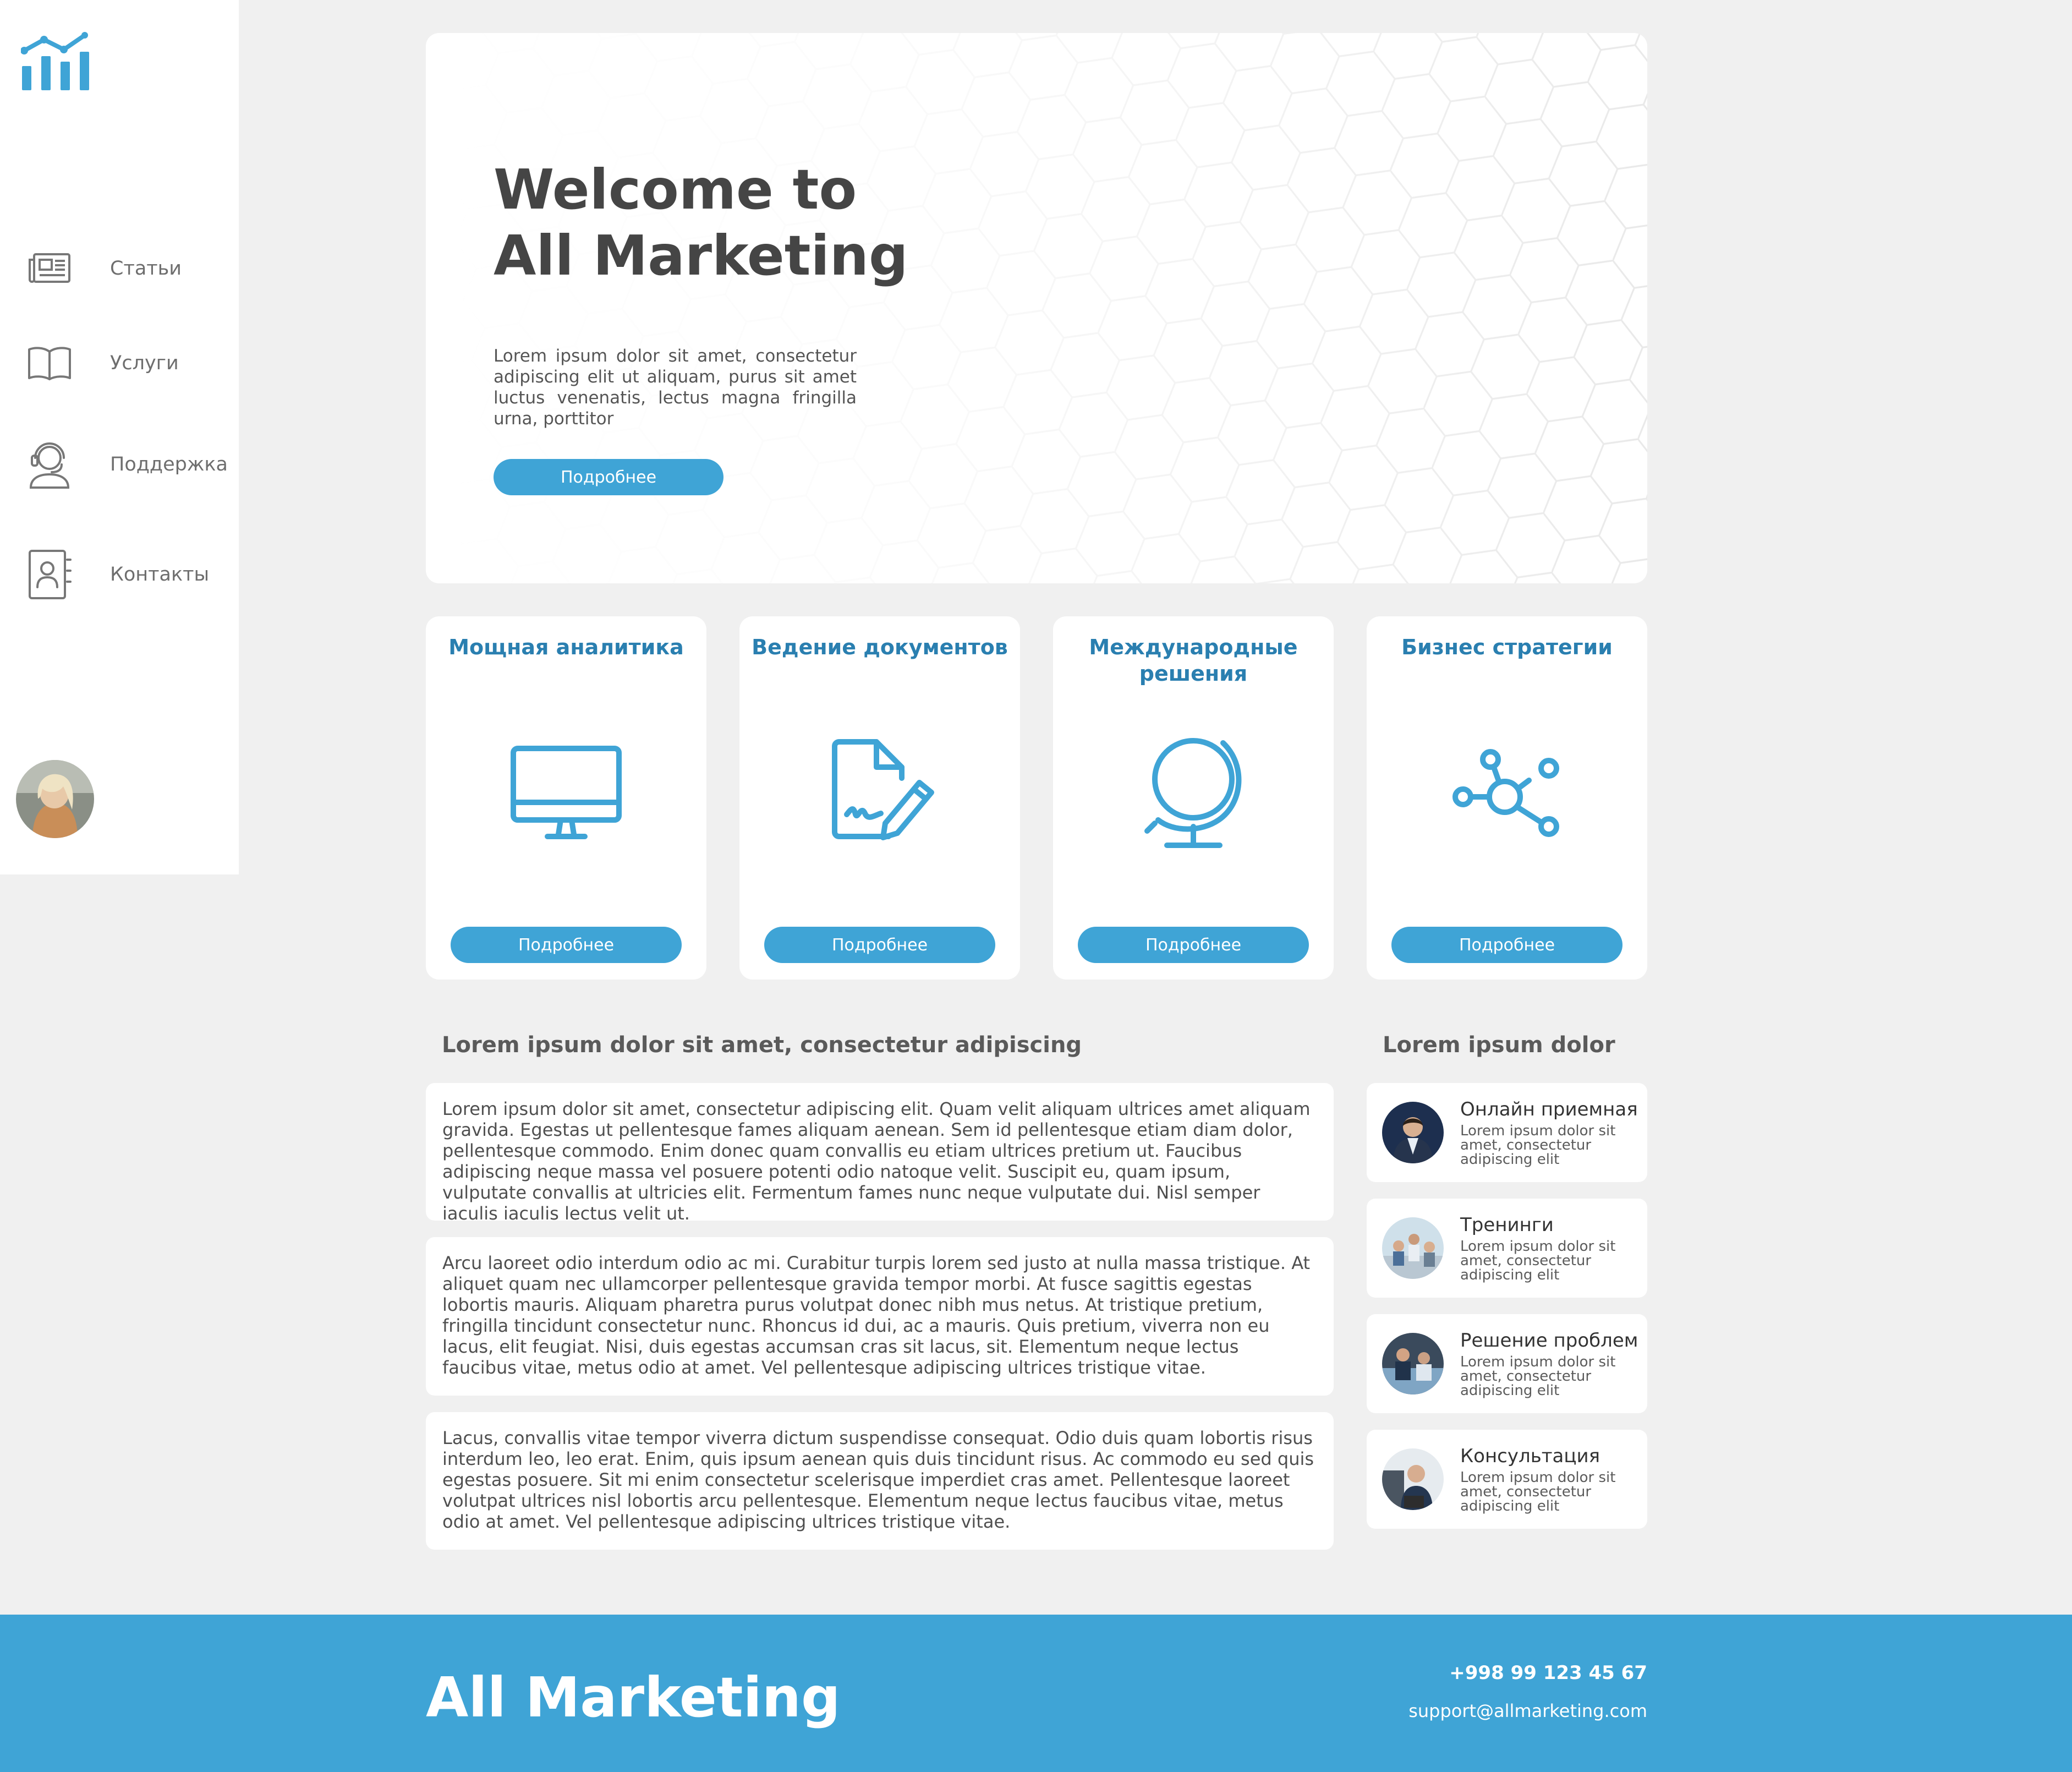 The height and width of the screenshot is (1772, 2072). Describe the element at coordinates (49, 363) in the screenshot. I see `open-book-icon` at that location.